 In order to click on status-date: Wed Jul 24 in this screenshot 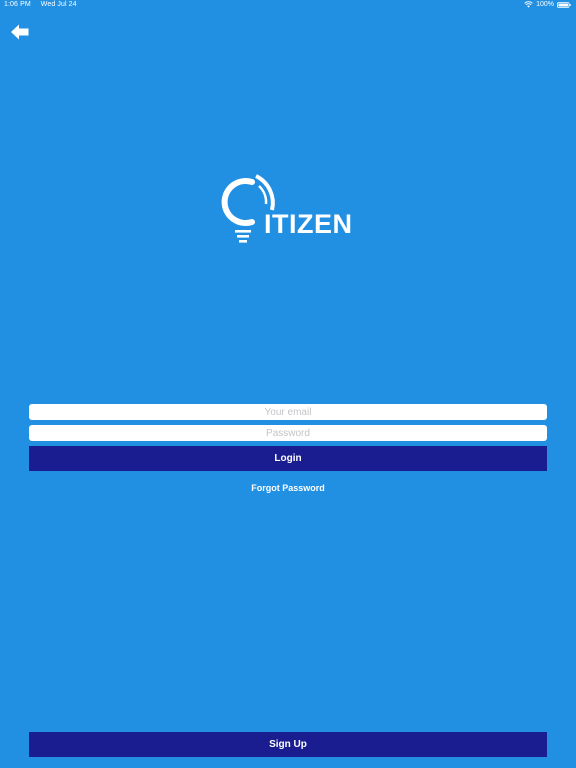, I will do `click(58, 4)`.